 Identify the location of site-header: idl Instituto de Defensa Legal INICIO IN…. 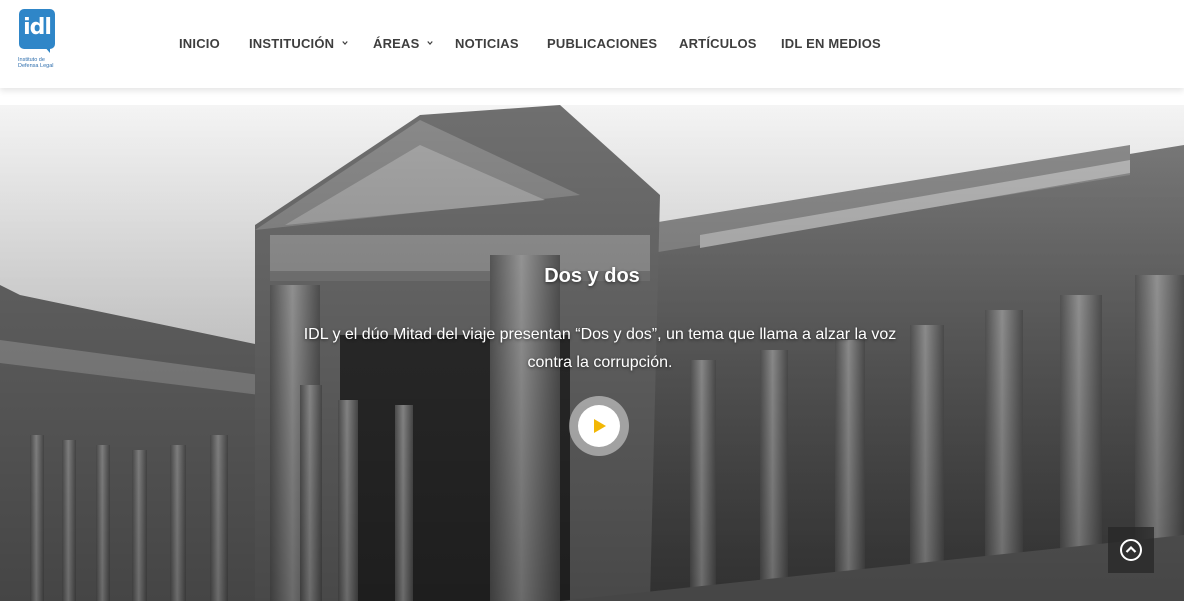
(592, 44).